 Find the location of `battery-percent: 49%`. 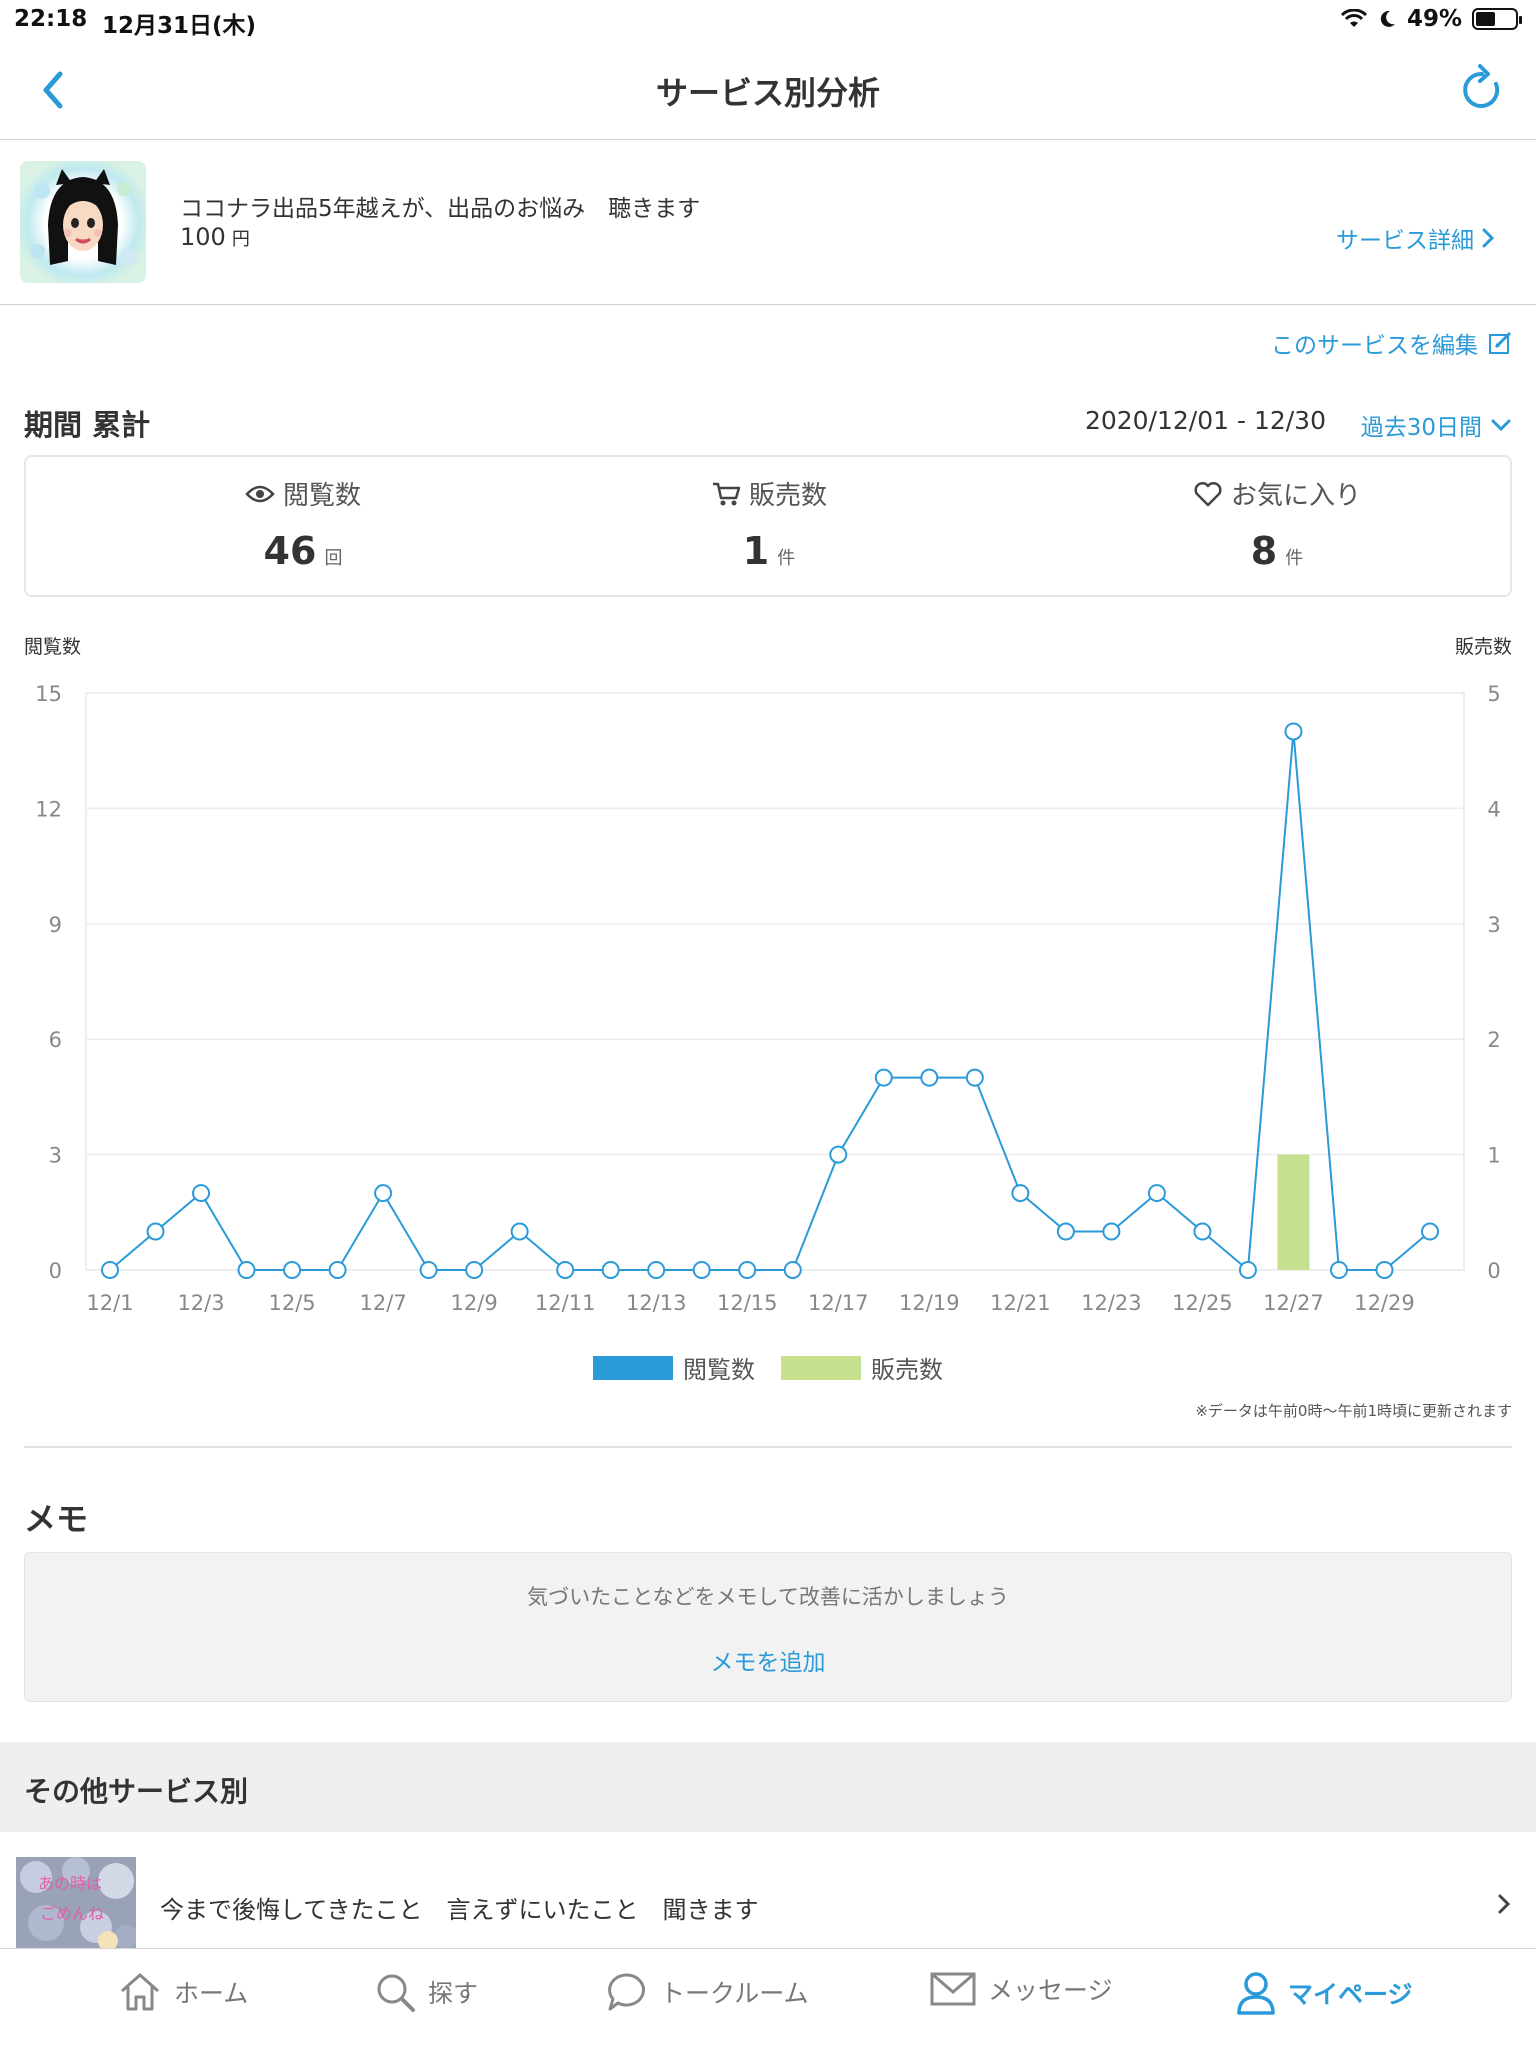

battery-percent: 49% is located at coordinates (1434, 19).